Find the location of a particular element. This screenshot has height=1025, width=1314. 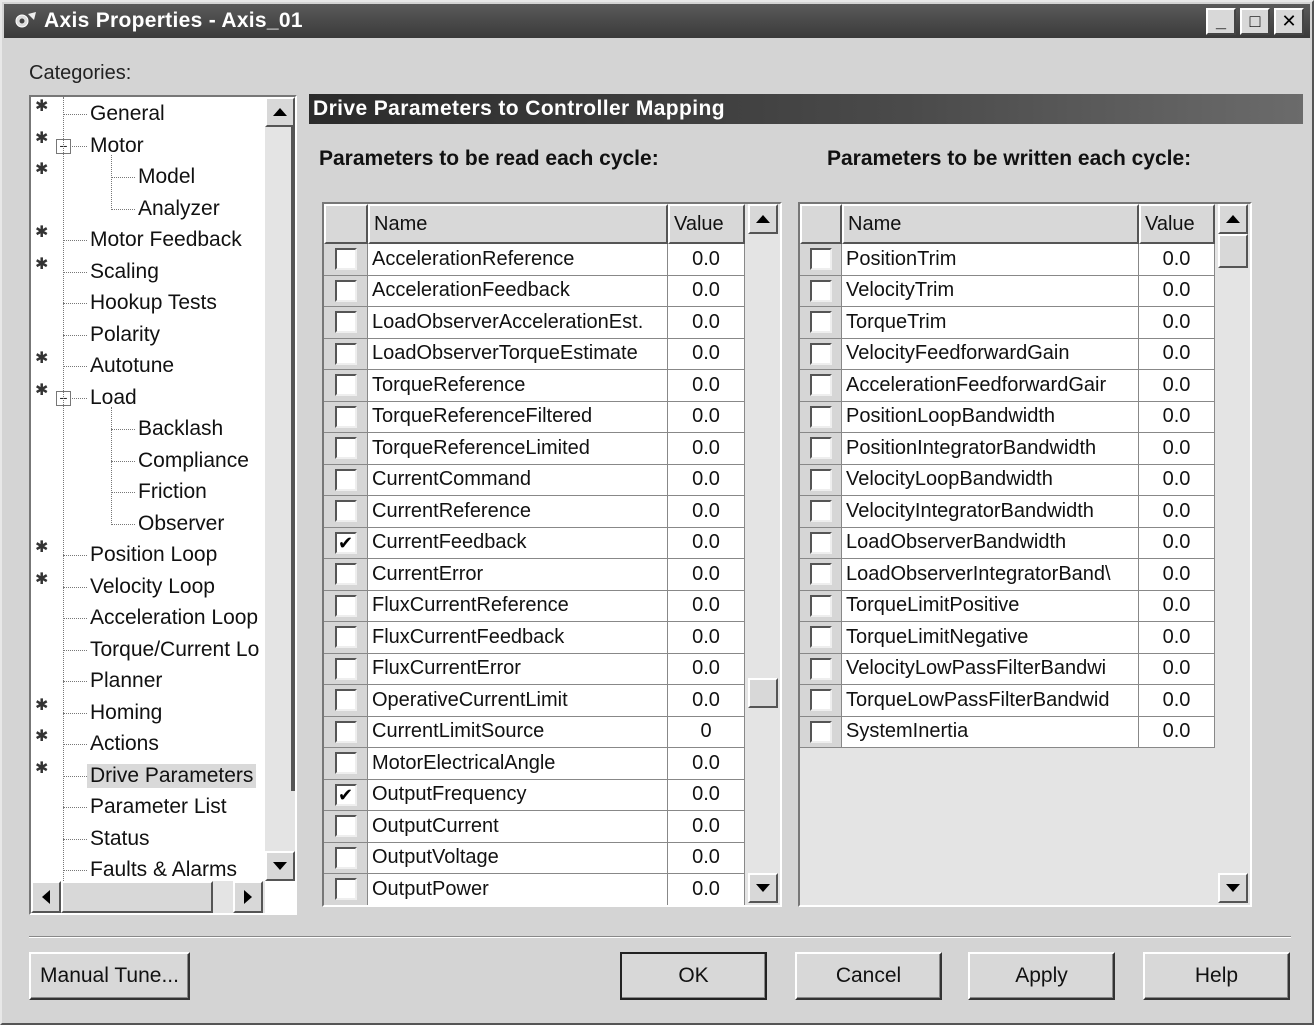

write-name-cell: TorqueTrim is located at coordinates (990, 323).